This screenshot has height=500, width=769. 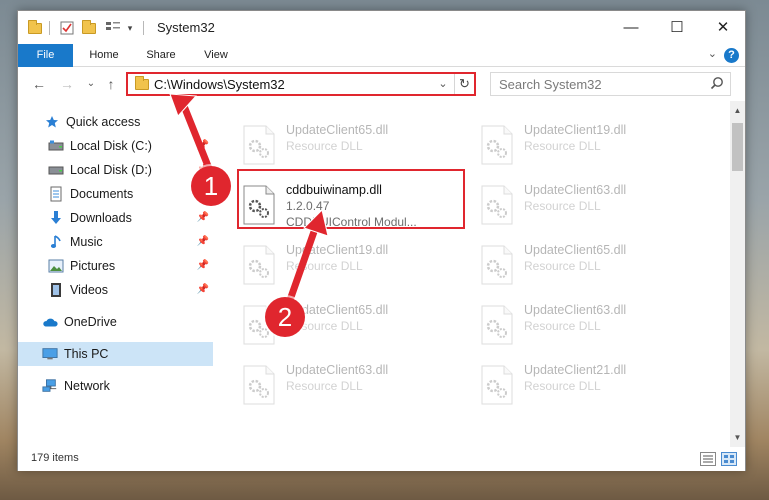 I want to click on sidebar-item-music: Music 📌, so click(x=115, y=242).